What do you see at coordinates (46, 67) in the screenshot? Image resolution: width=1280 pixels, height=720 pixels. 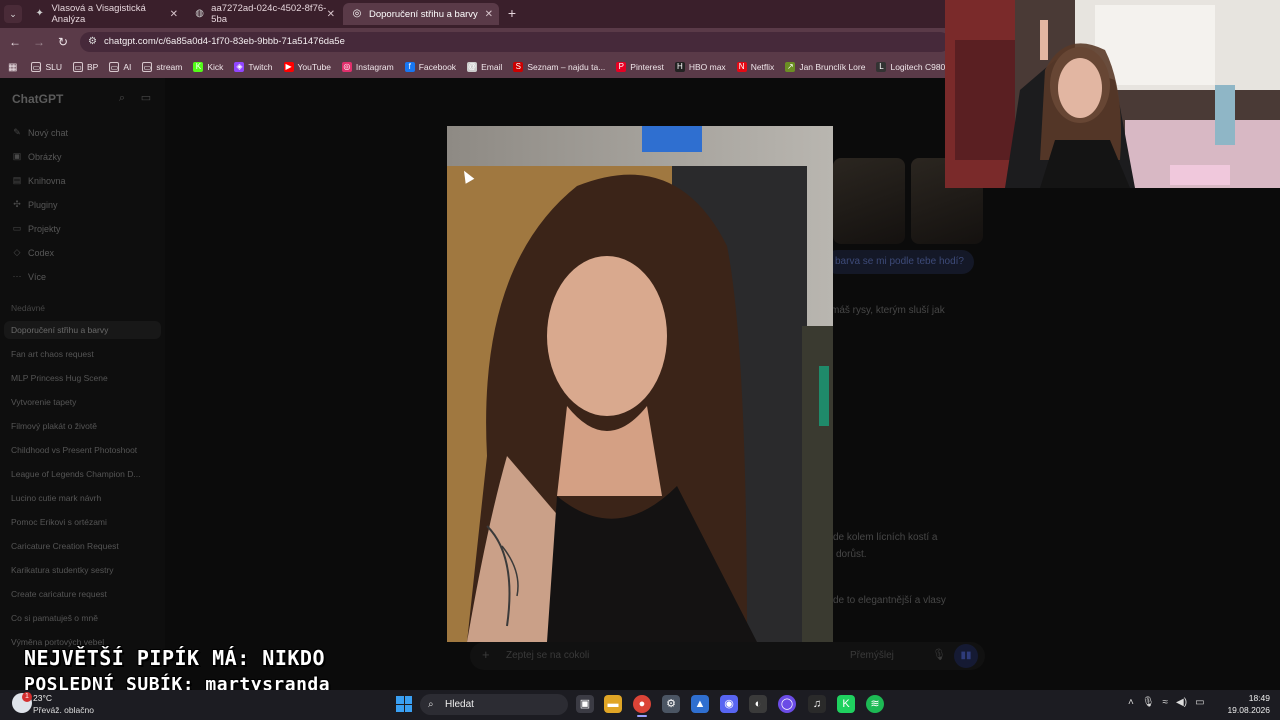 I see `bookmark-item: ▭ SLU` at bounding box center [46, 67].